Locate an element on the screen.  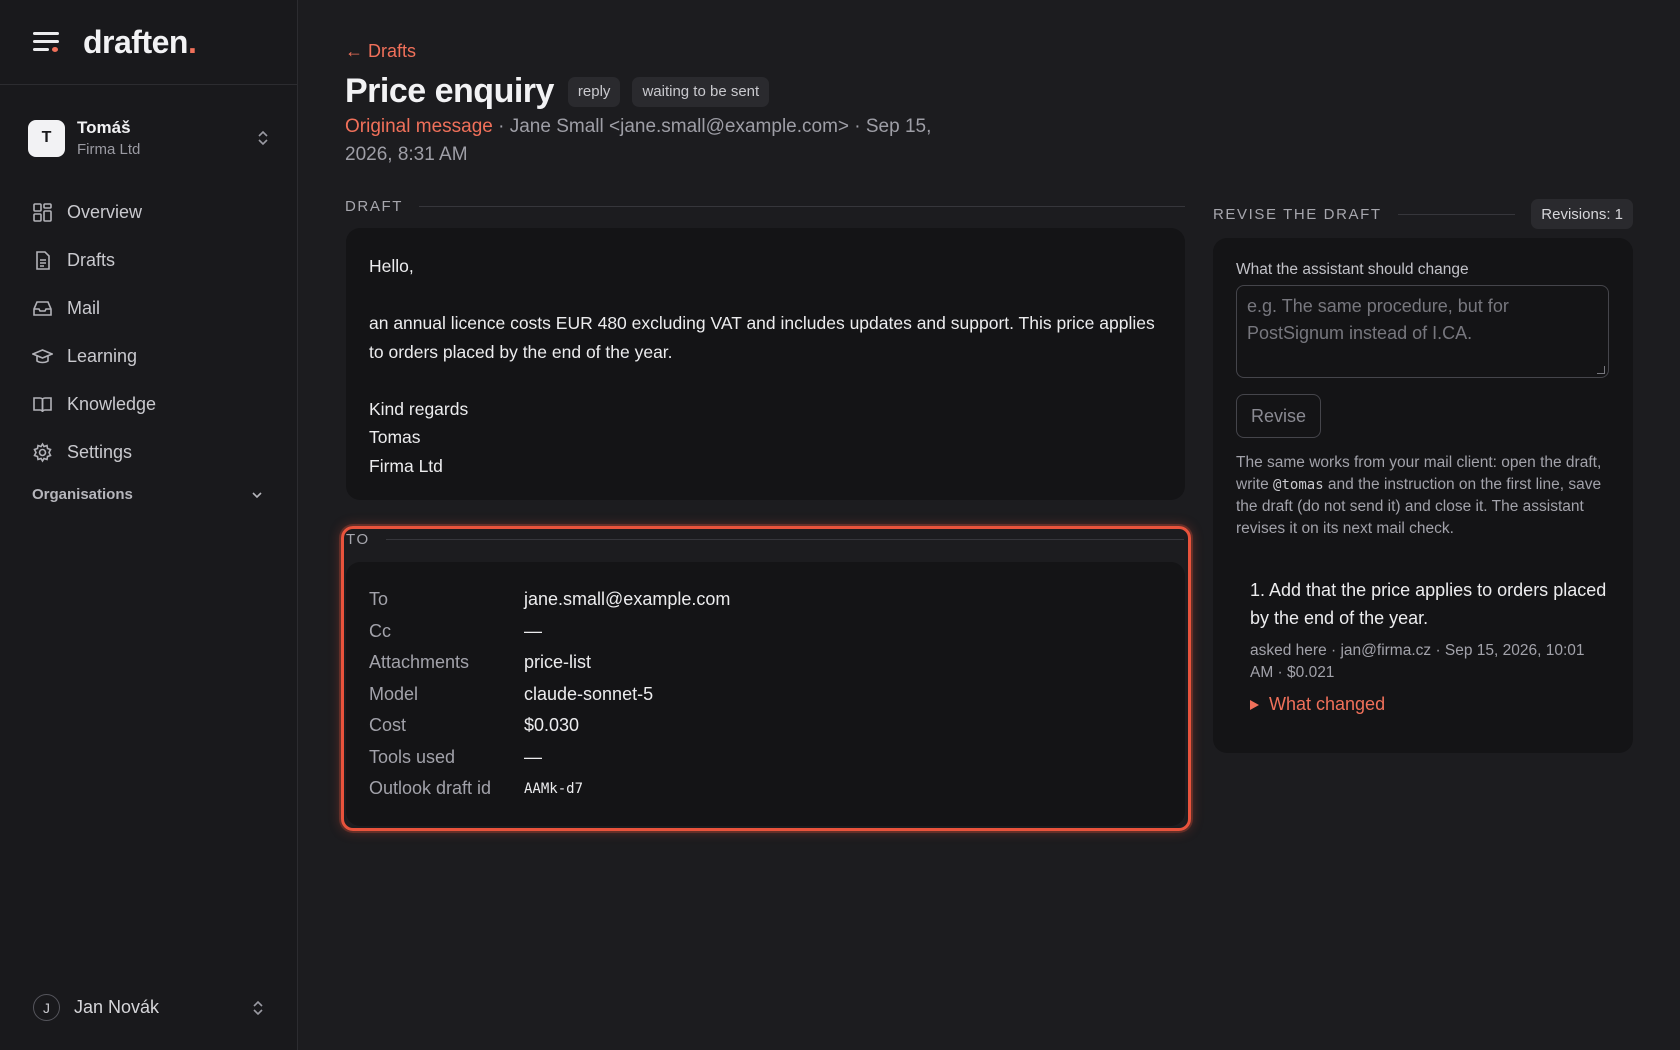
detail-row-tools: Tools used — is located at coordinates (455, 756).